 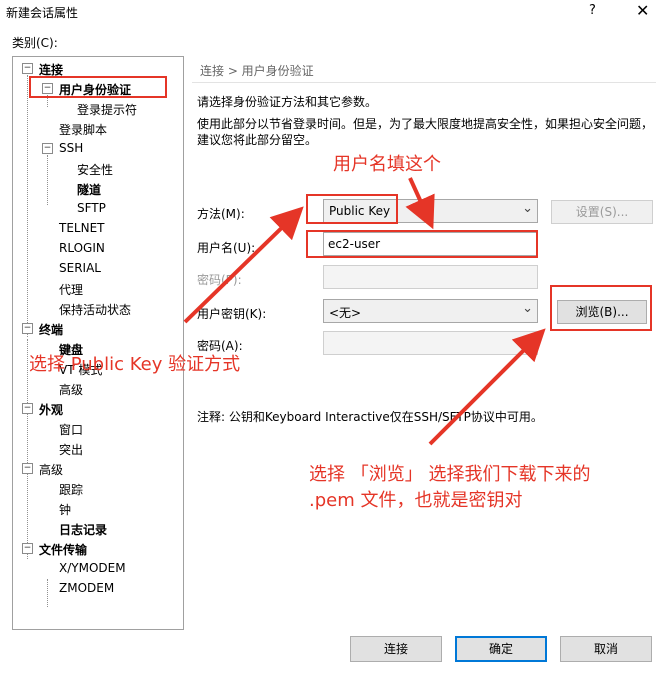 I want to click on annotation-method-hint: 选择 Public Key 验证方式, so click(x=135, y=364).